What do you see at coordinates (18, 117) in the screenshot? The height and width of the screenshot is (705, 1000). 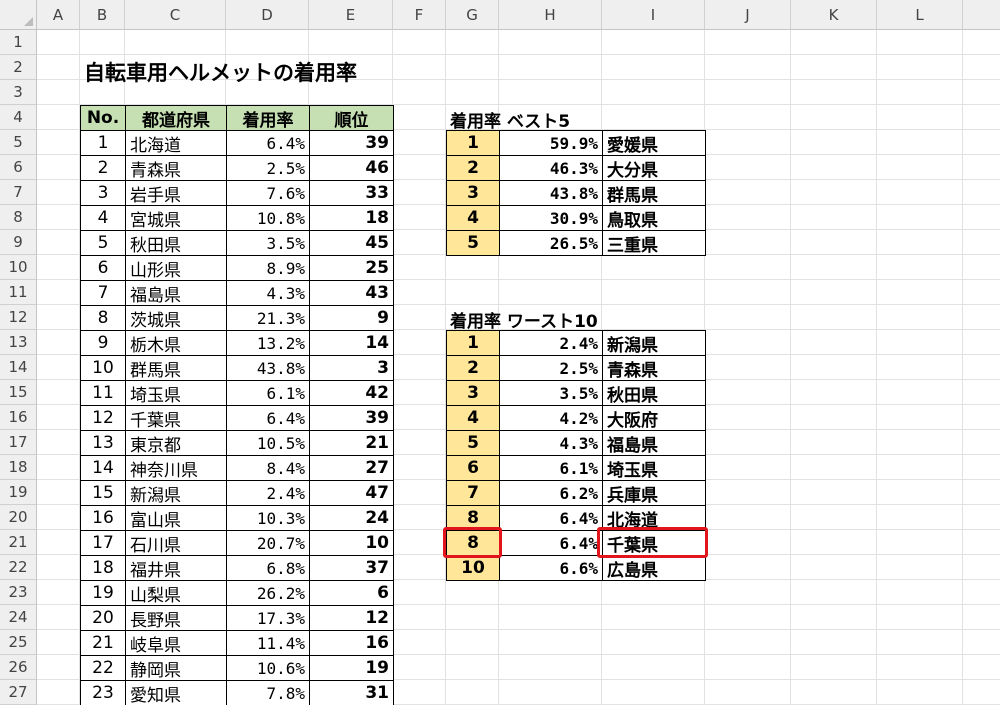 I see `row-header-4: 4` at bounding box center [18, 117].